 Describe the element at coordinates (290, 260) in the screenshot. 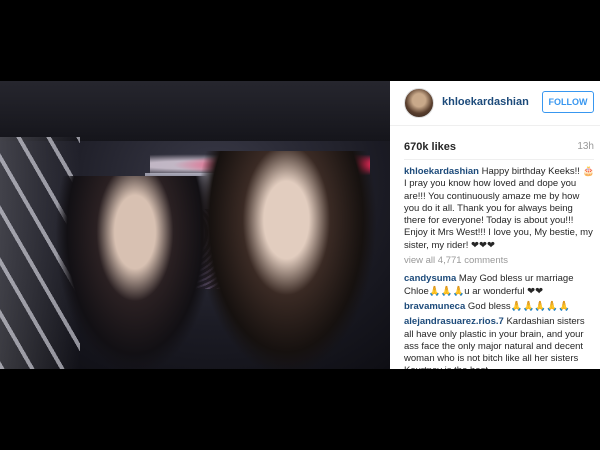

I see `person-right` at that location.